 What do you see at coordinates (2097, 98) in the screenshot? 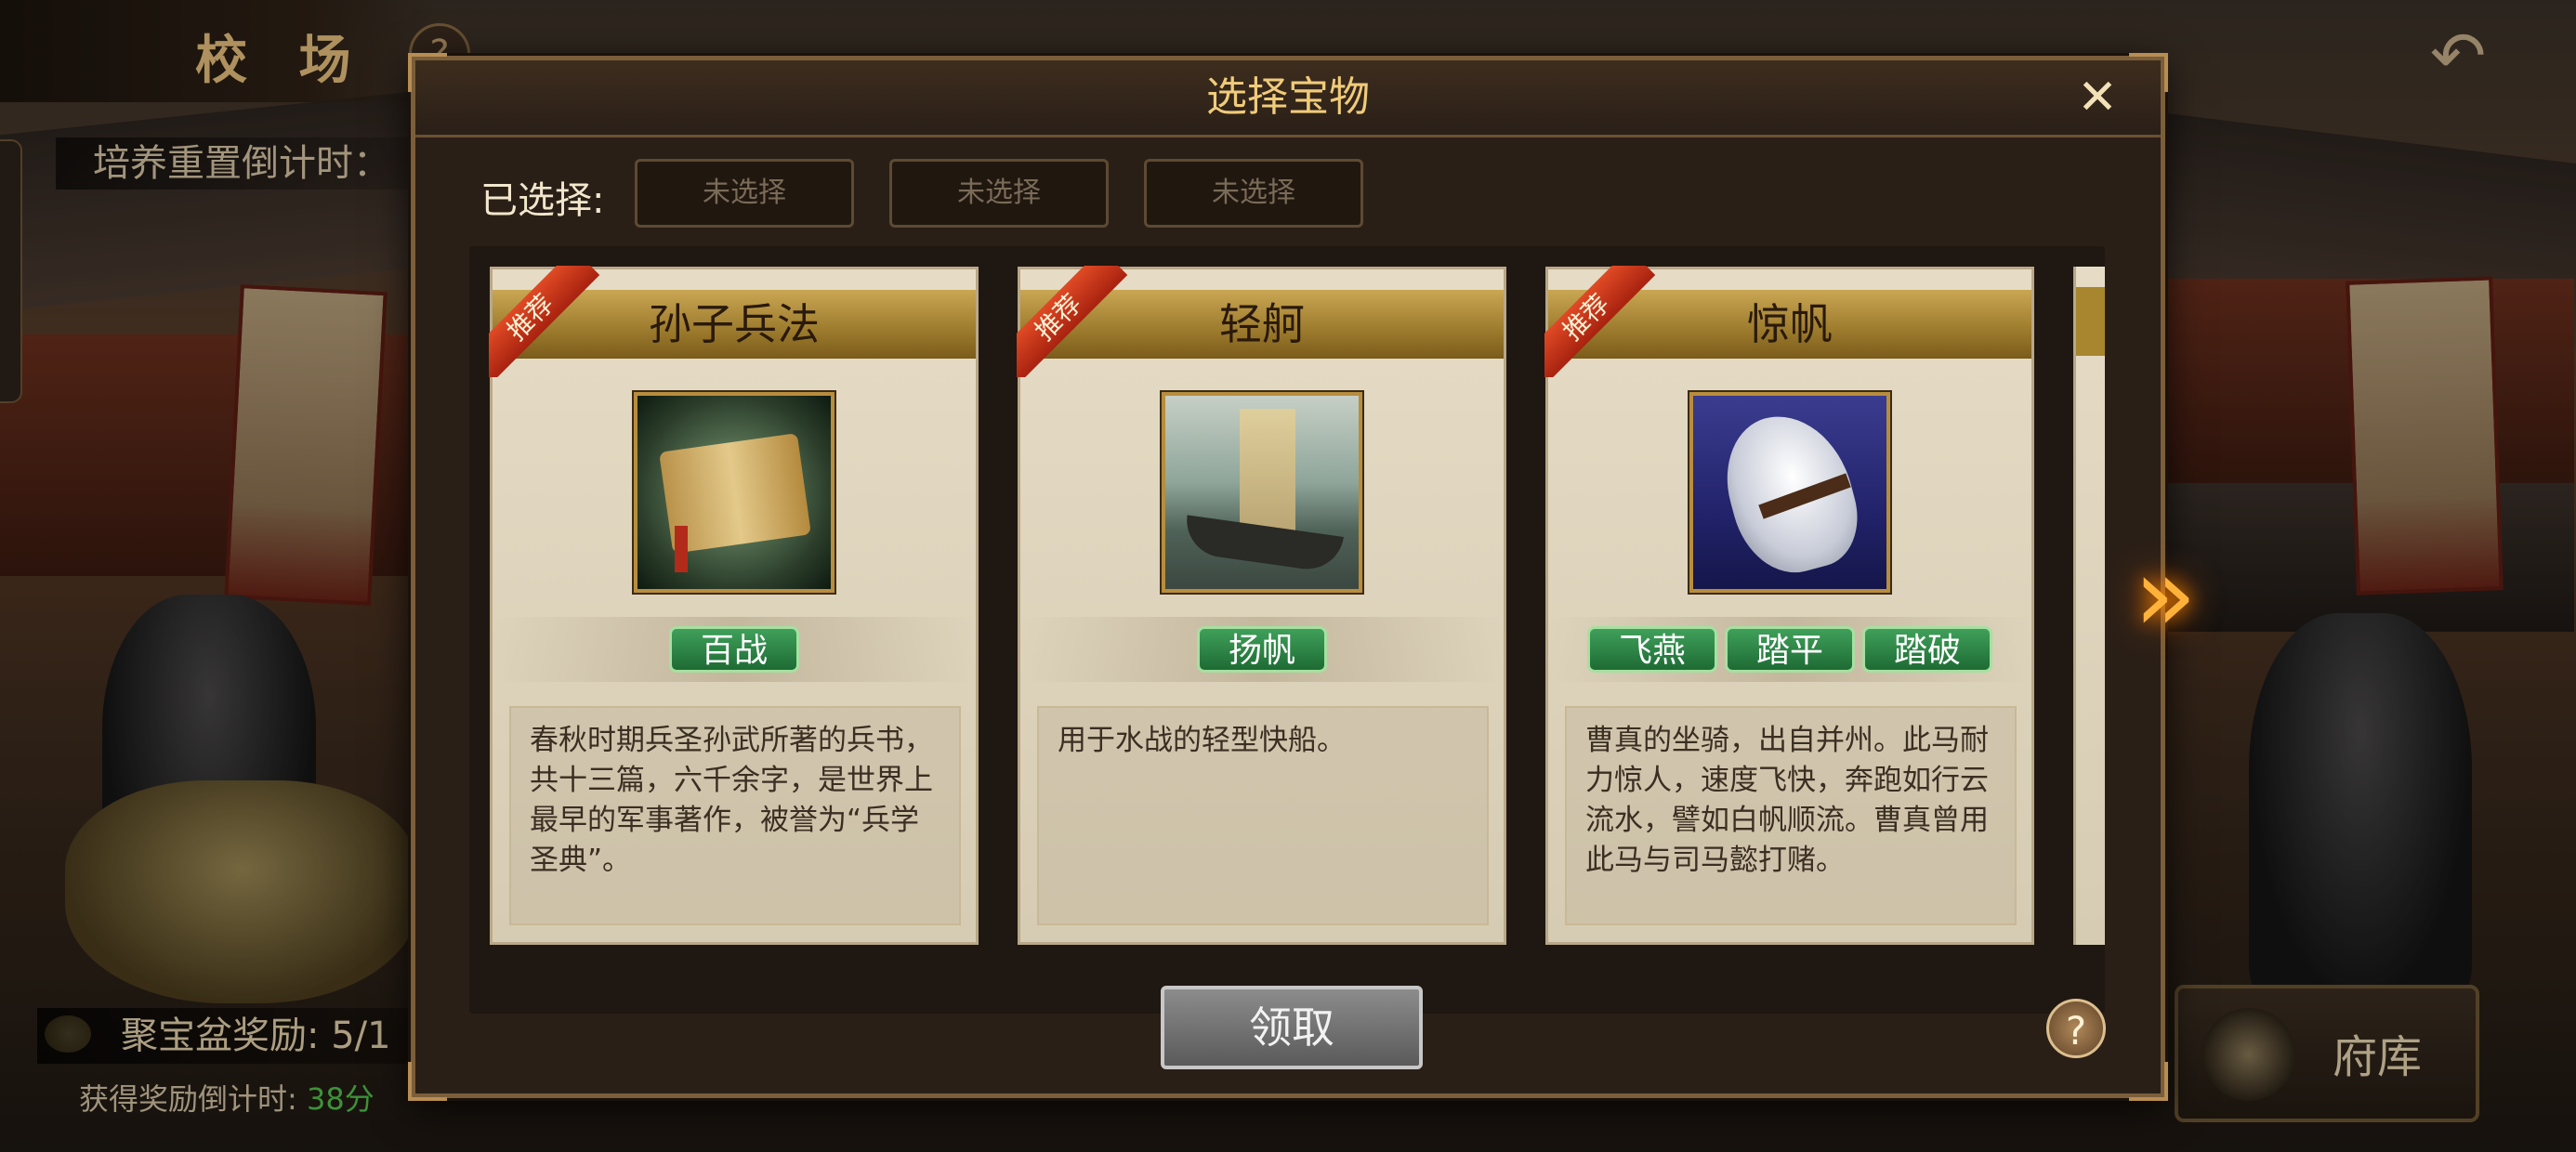
I see `close-icon: ✕` at bounding box center [2097, 98].